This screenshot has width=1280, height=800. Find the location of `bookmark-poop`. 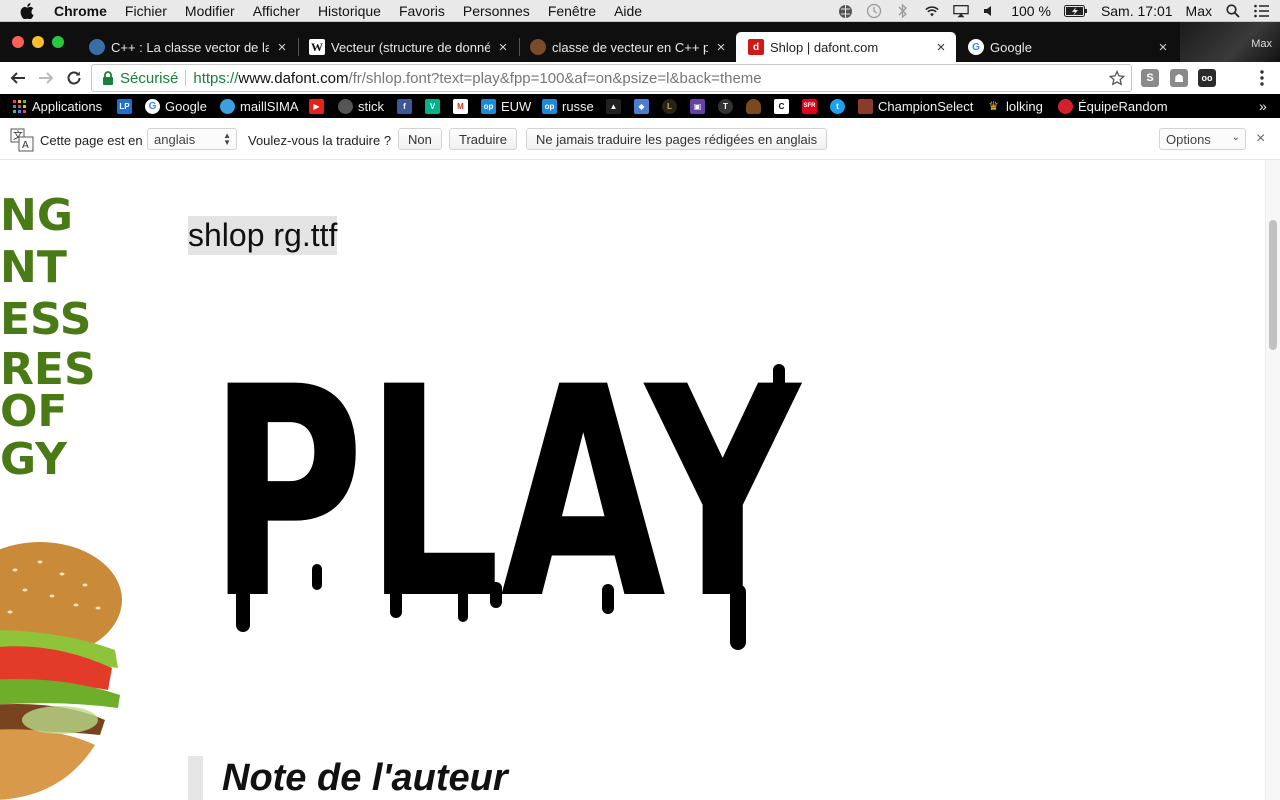

bookmark-poop is located at coordinates (756, 106).